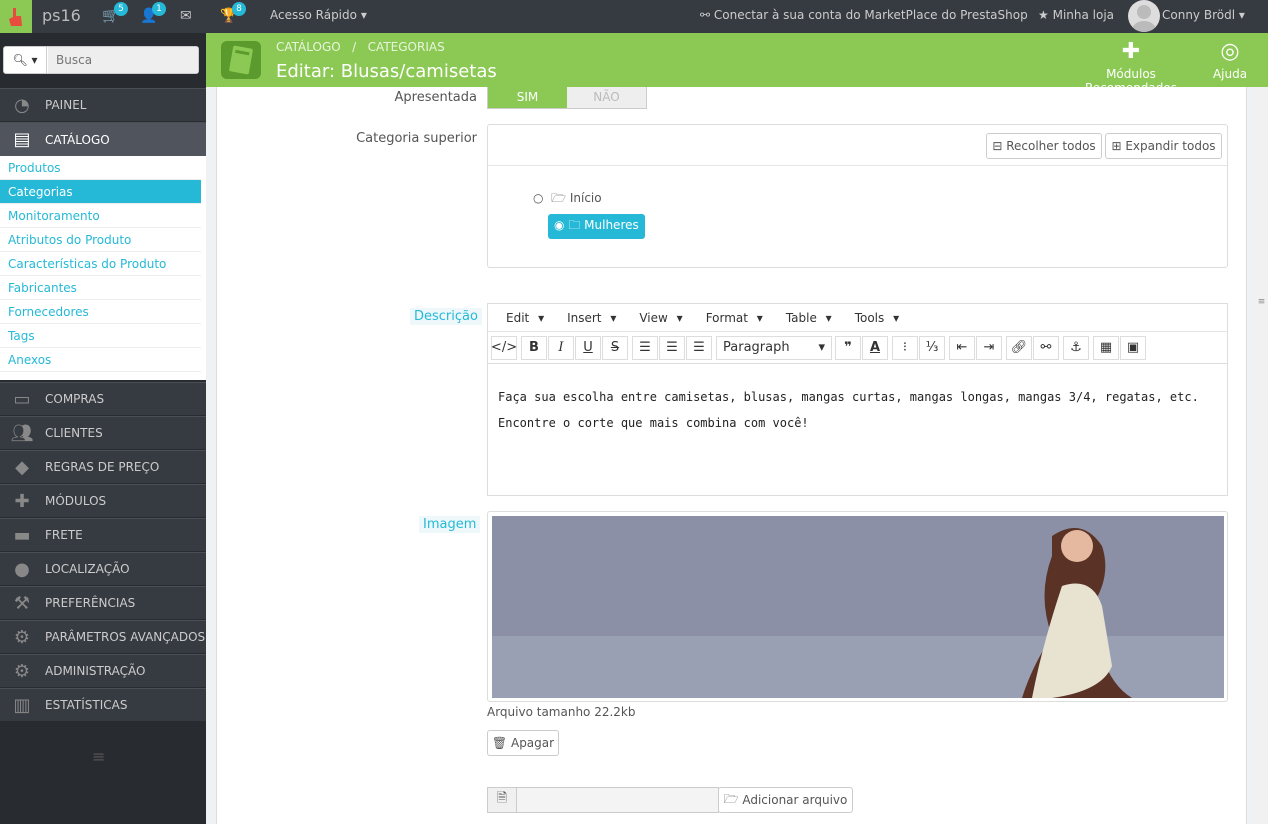 Image resolution: width=1268 pixels, height=824 pixels. I want to click on indent-icon: ⇥, so click(989, 347).